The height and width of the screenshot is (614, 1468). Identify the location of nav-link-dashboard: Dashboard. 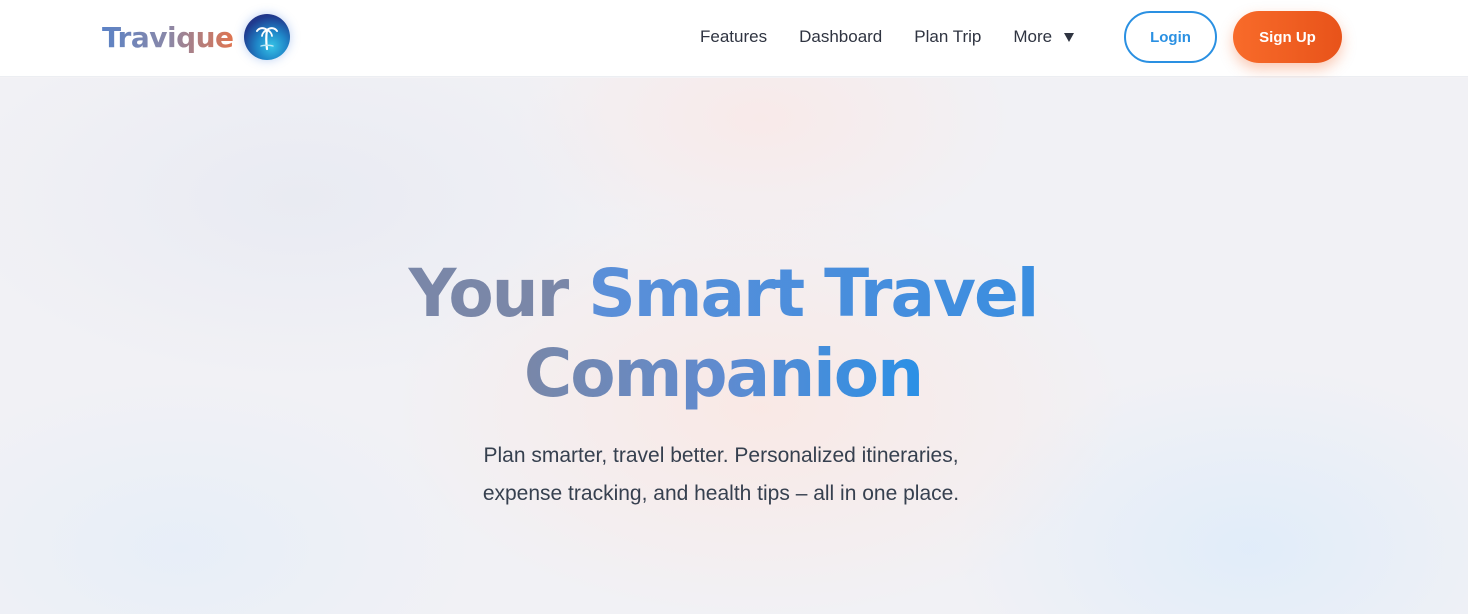
(840, 37).